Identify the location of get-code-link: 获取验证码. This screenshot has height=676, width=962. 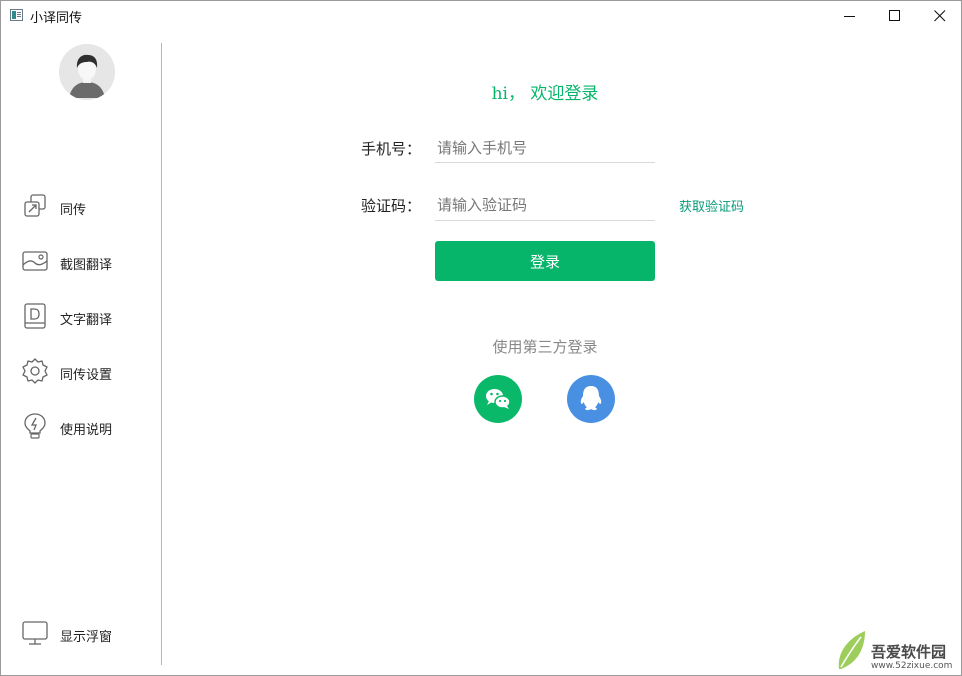
(711, 205).